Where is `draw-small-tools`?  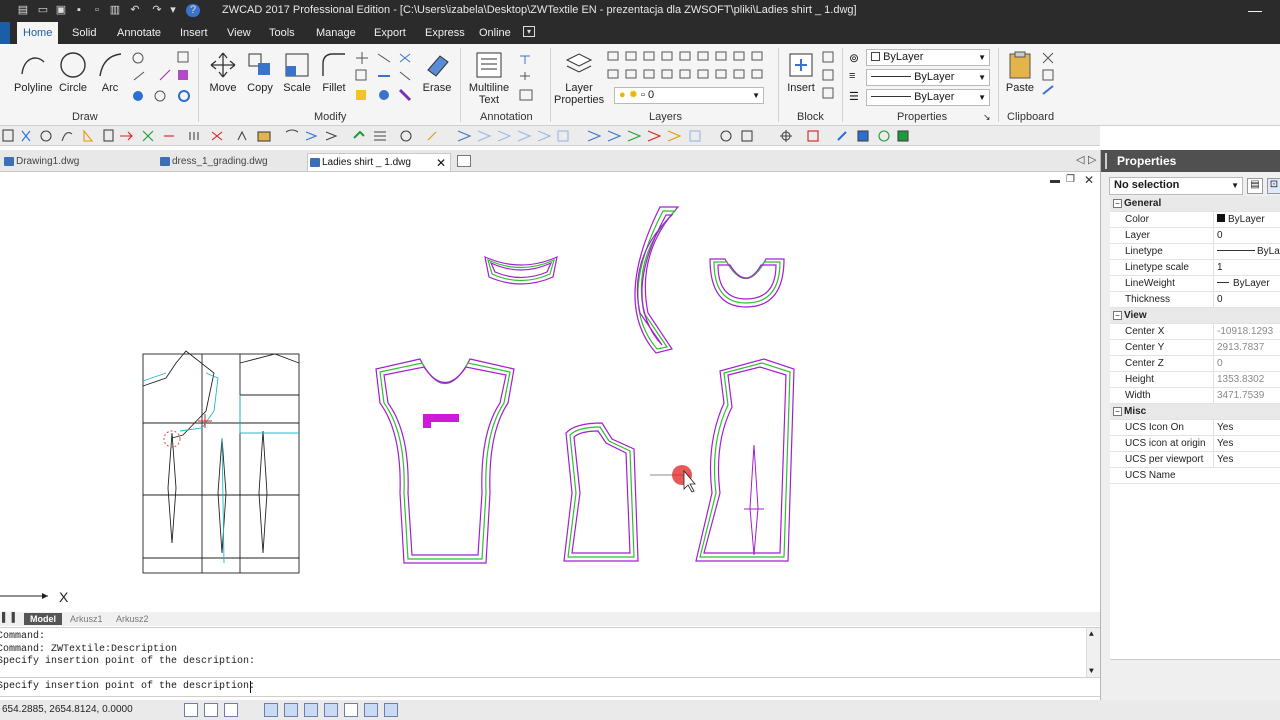 draw-small-tools is located at coordinates (162, 78).